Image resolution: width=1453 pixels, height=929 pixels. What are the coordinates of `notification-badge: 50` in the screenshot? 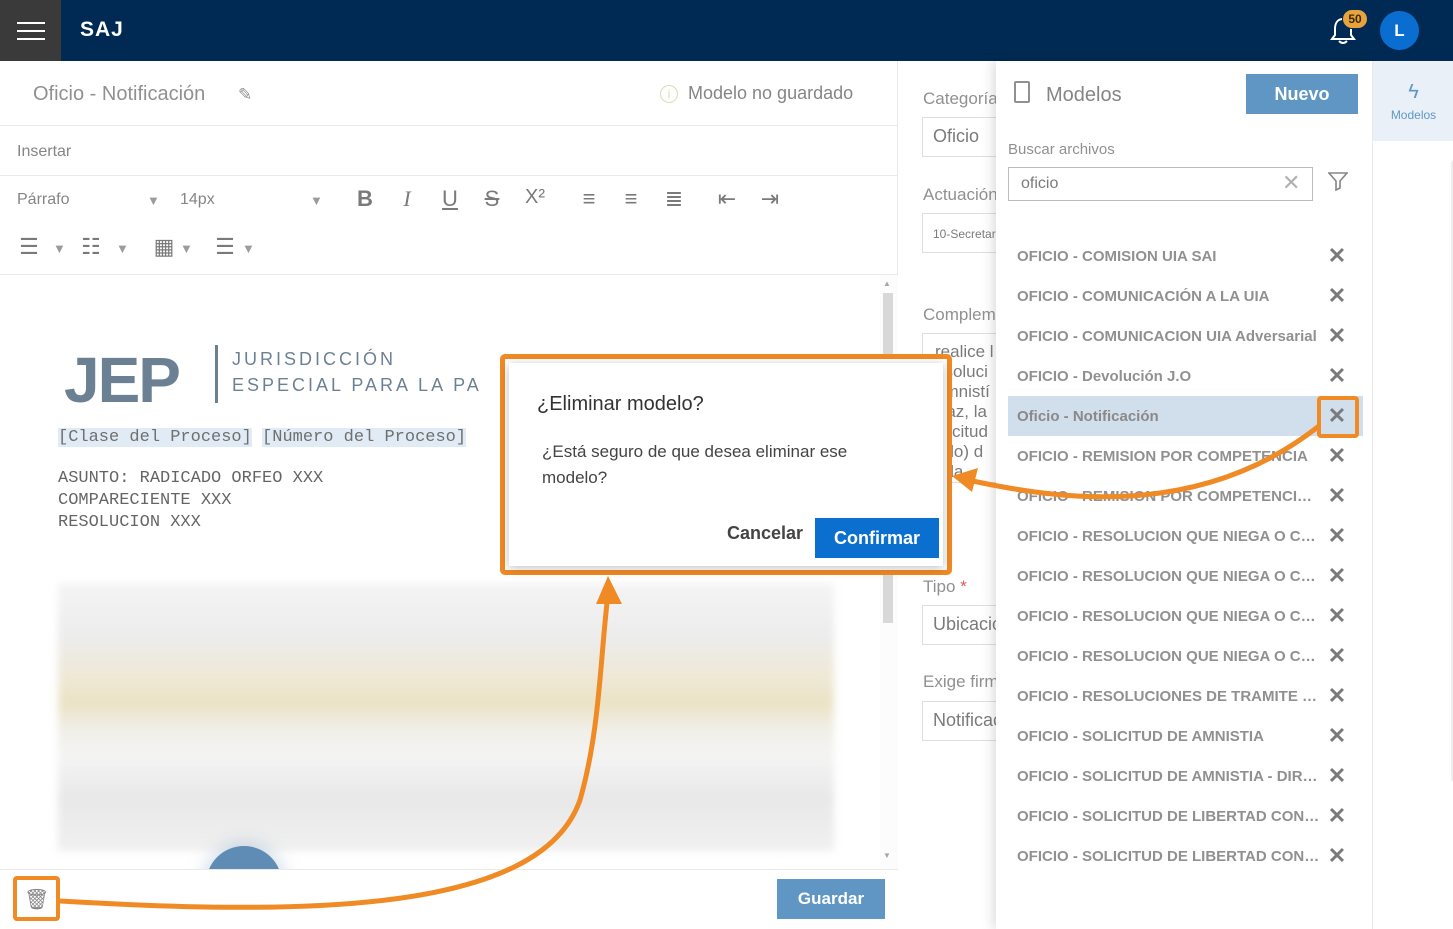 It's located at (1355, 19).